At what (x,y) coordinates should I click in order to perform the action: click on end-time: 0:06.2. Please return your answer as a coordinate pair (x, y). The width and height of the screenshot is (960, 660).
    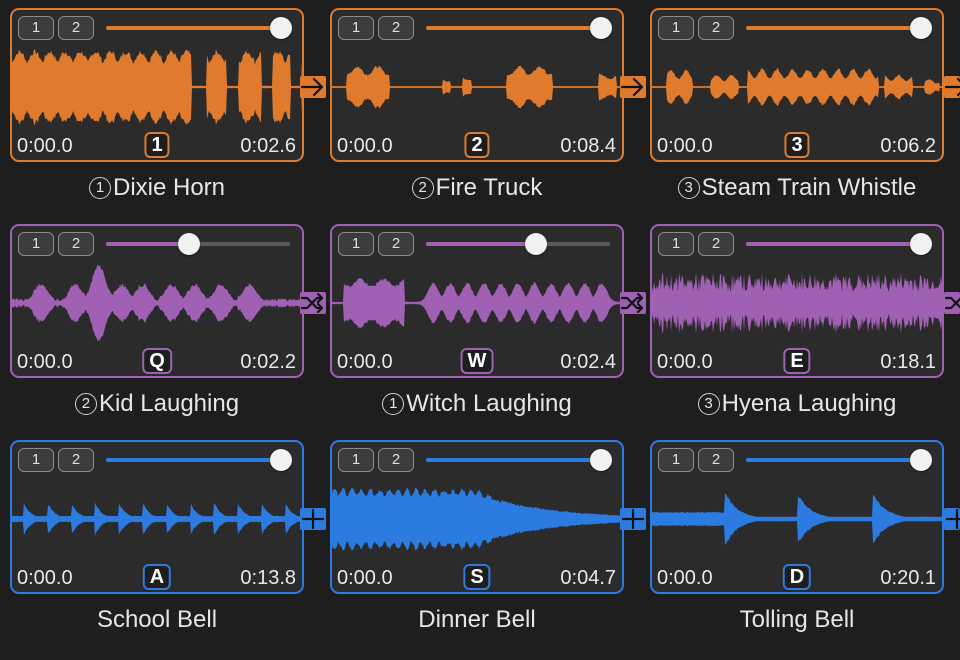
    Looking at the image, I should click on (908, 146).